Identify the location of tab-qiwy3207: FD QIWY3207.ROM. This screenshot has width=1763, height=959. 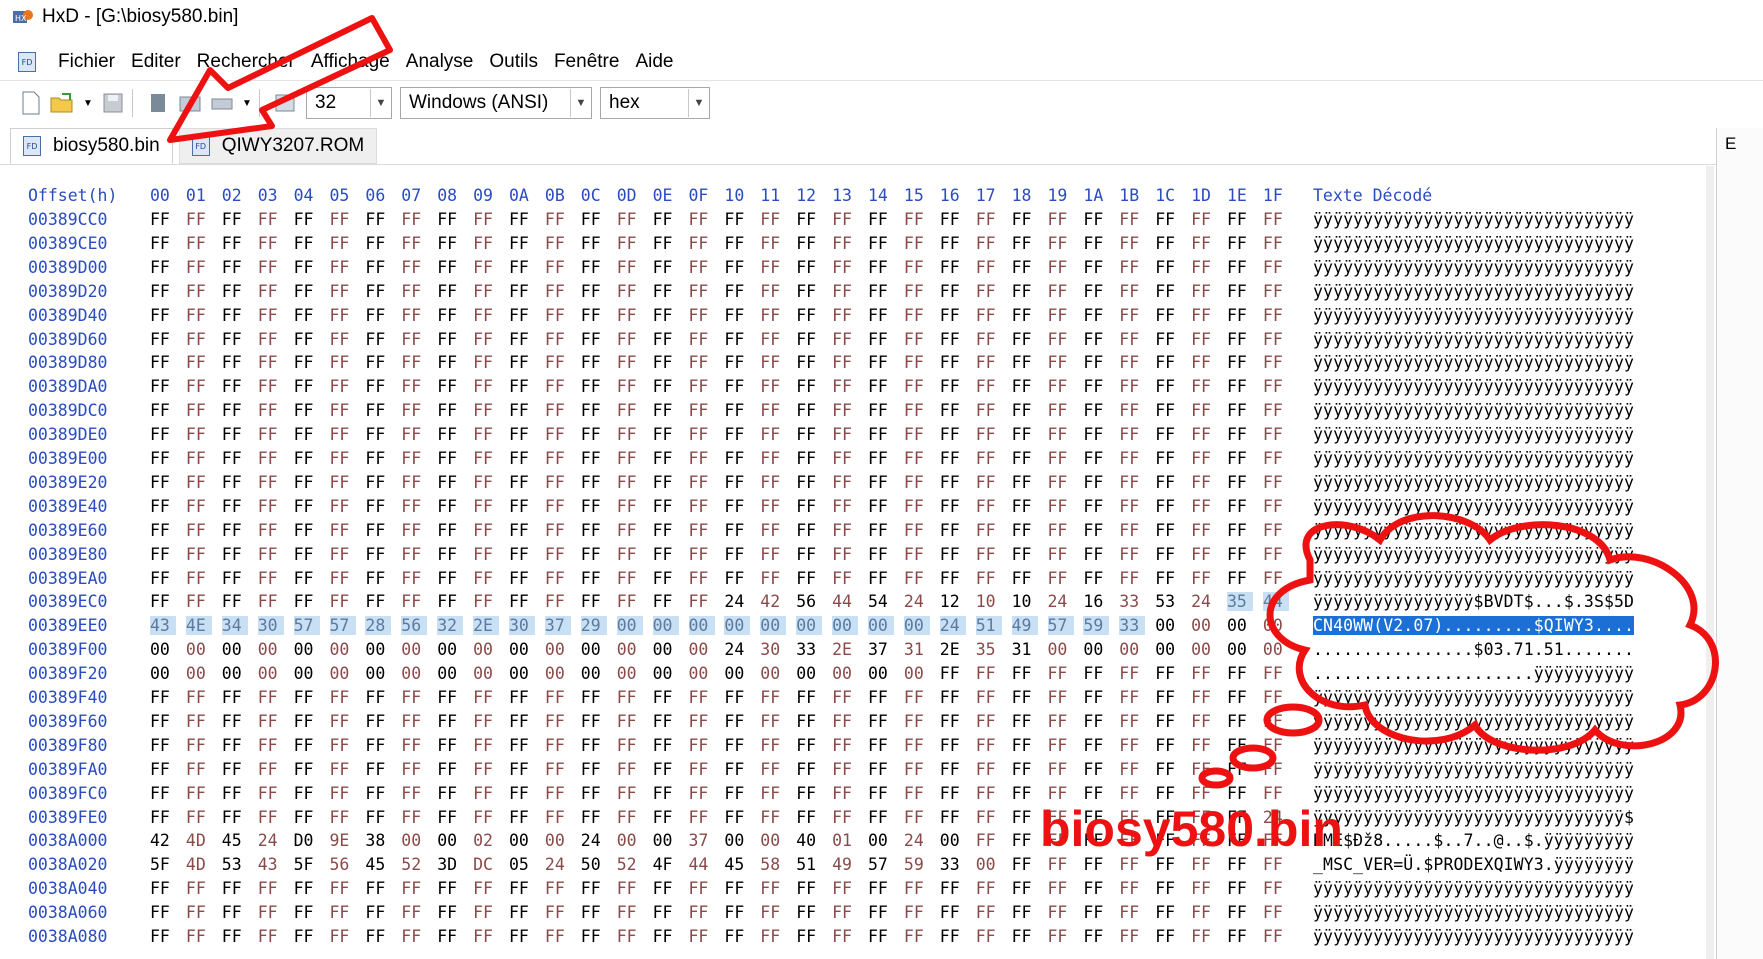
(278, 146).